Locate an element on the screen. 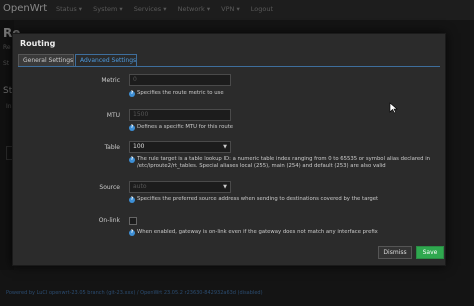 The height and width of the screenshot is (306, 474). metric-input: 0 is located at coordinates (180, 80).